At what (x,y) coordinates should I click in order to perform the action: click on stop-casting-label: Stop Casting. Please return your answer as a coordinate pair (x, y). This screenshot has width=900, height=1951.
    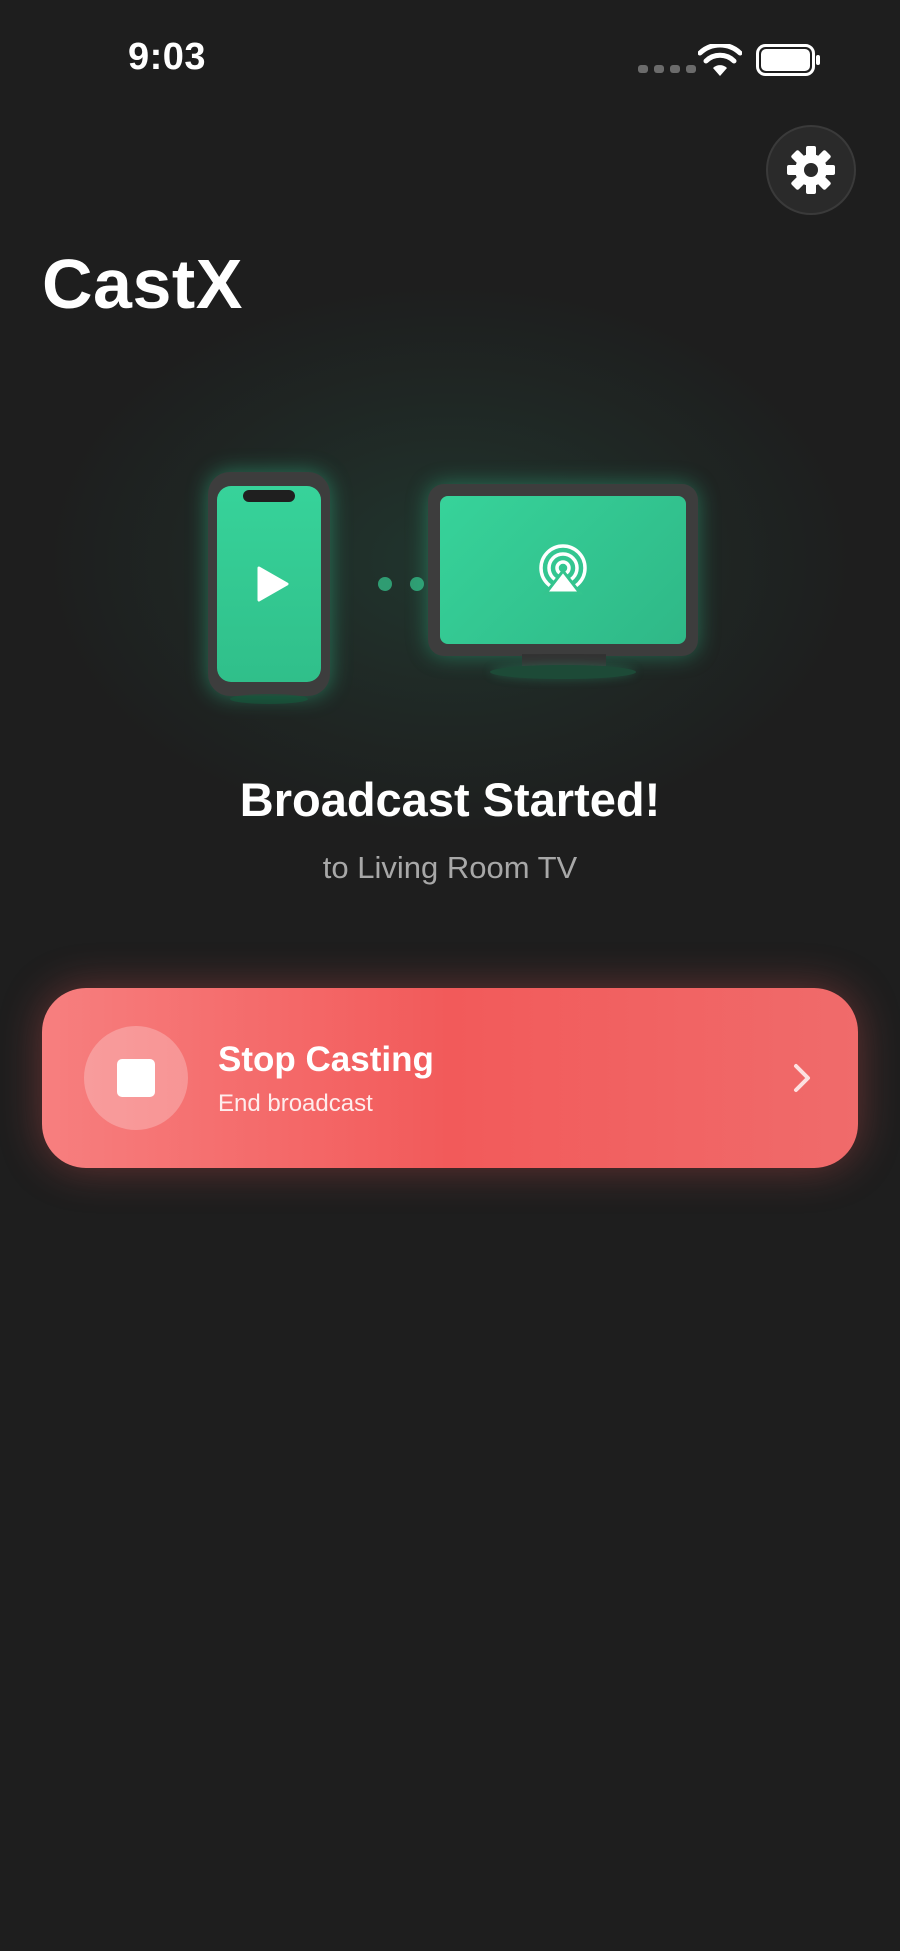
    Looking at the image, I should click on (326, 1059).